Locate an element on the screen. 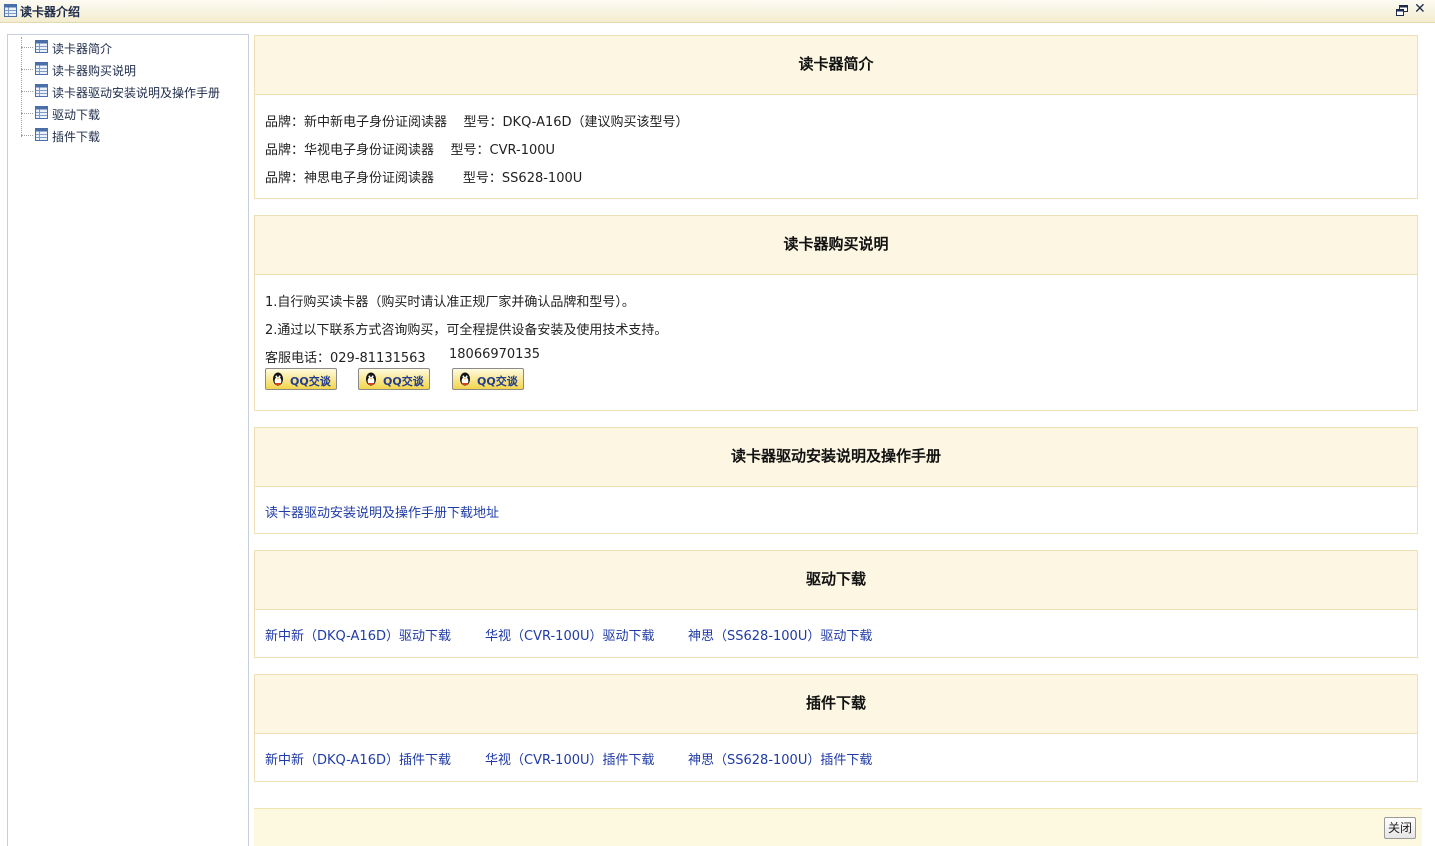 This screenshot has width=1435, height=846. driver-download-link: 华视（CVR-100U）驱动下载 is located at coordinates (570, 634).